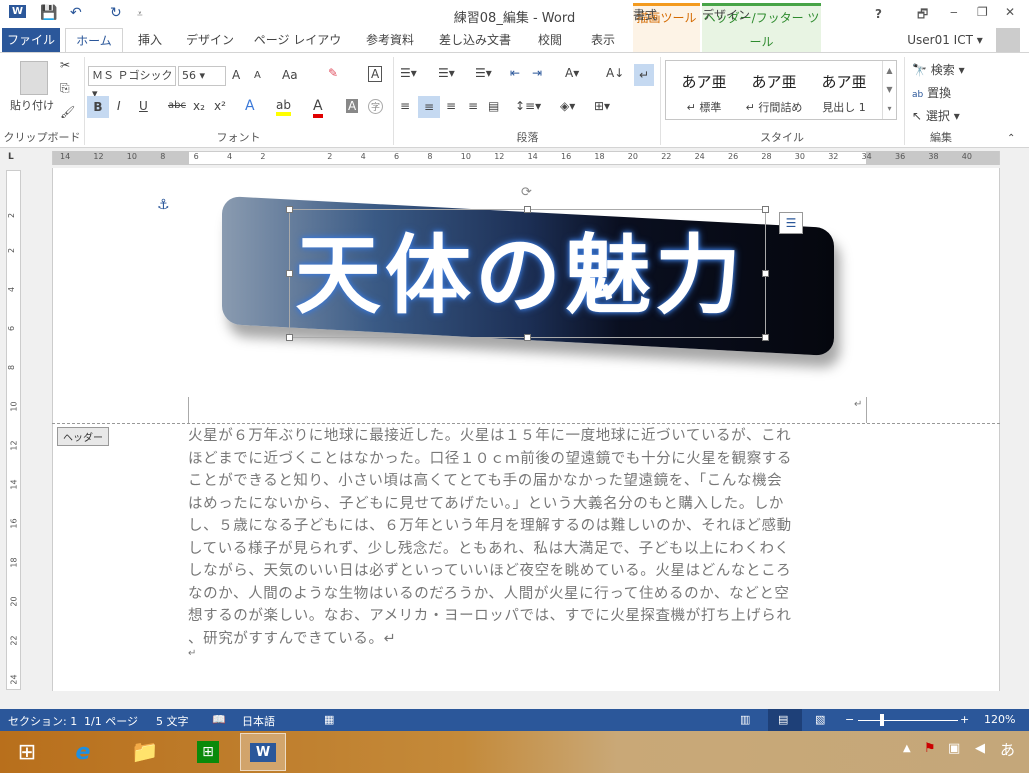 This screenshot has width=1029, height=773. Describe the element at coordinates (31, 40) in the screenshot. I see `tab-file: ファイル` at that location.